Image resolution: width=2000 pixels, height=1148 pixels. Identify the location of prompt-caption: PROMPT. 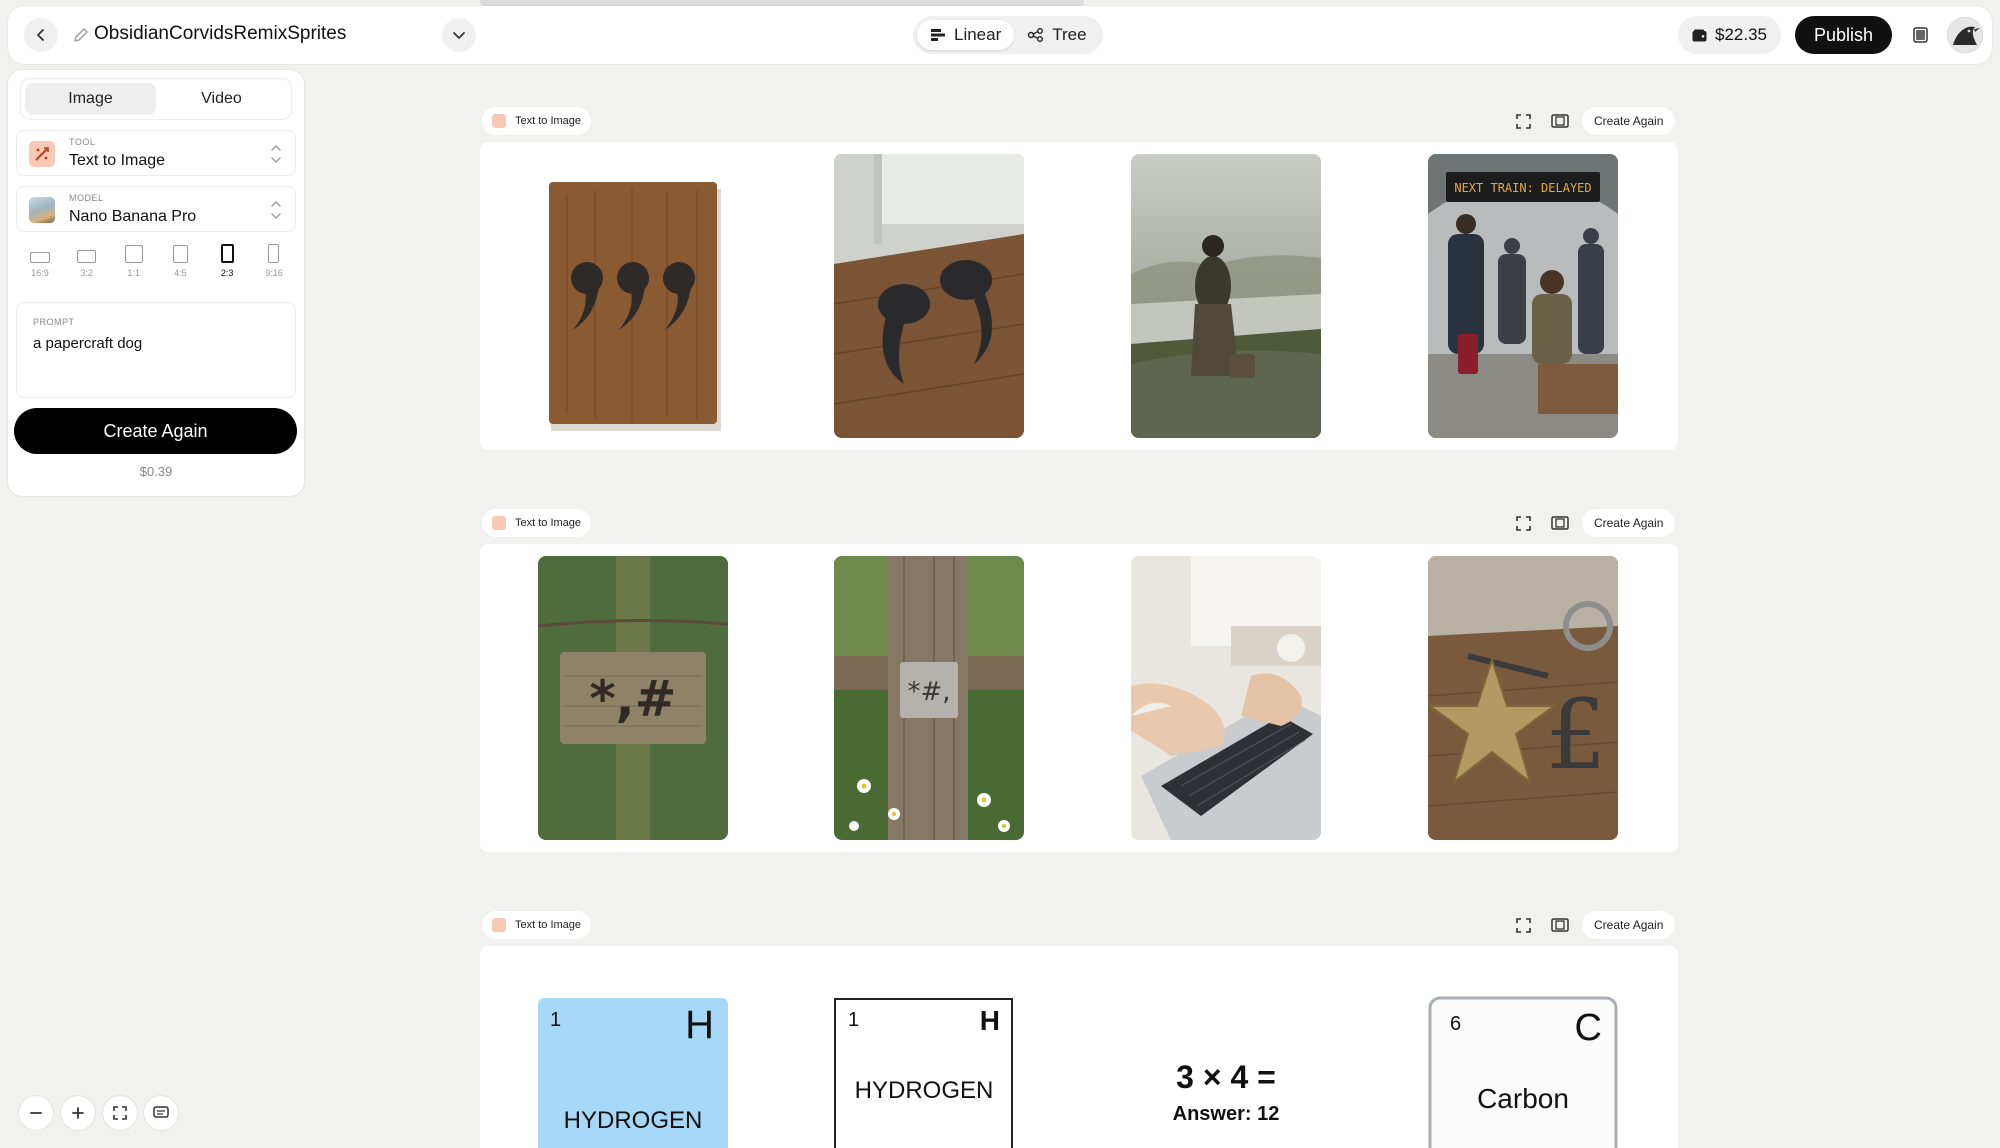
(54, 322).